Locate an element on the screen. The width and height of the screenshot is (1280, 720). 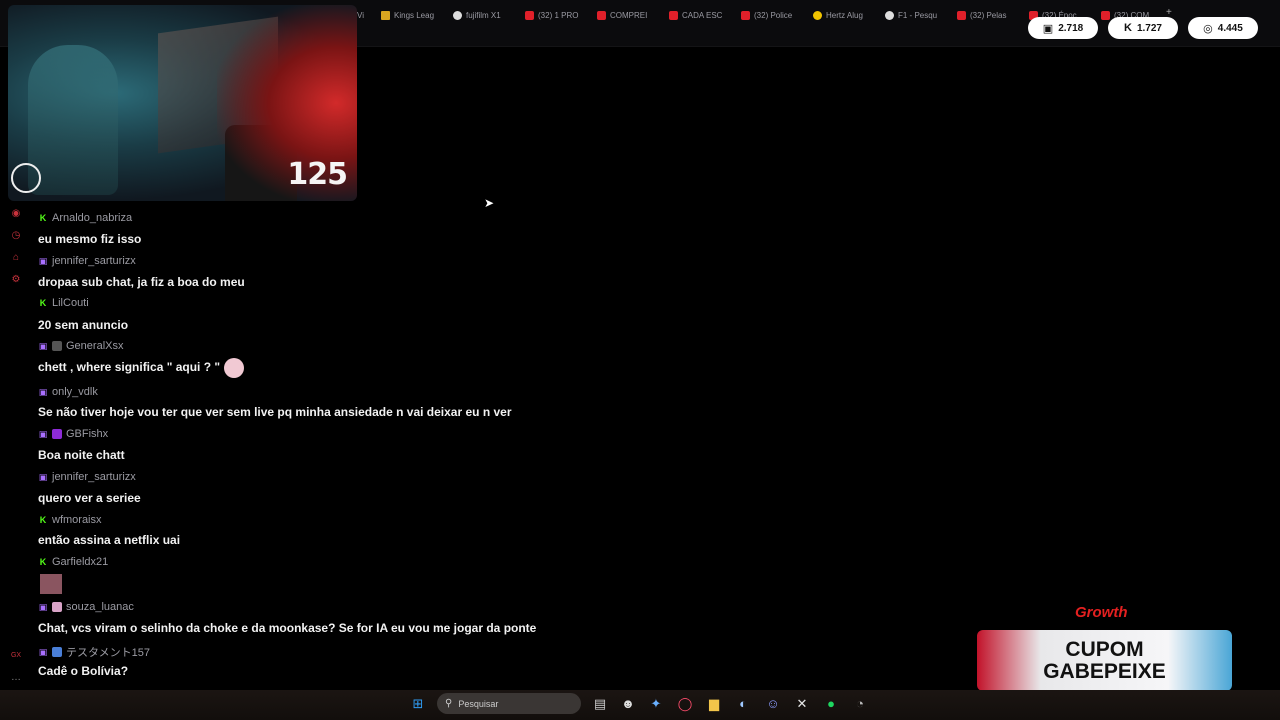
windows-start-icon: ⊞ is located at coordinates (418, 704).